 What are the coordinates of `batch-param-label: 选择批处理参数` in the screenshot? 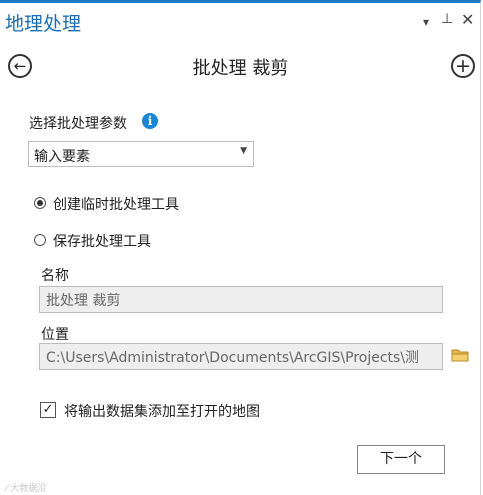 It's located at (78, 124).